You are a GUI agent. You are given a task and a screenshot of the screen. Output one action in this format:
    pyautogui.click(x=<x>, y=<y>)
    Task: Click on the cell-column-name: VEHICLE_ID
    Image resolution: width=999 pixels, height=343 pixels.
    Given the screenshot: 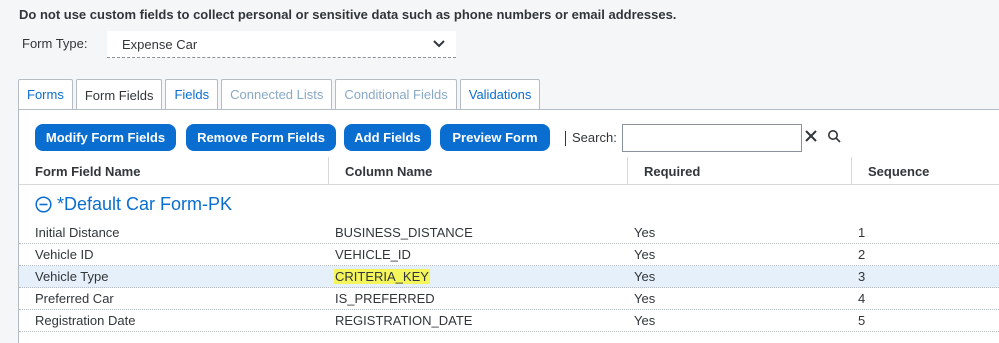 What is the action you would take?
    pyautogui.click(x=373, y=254)
    